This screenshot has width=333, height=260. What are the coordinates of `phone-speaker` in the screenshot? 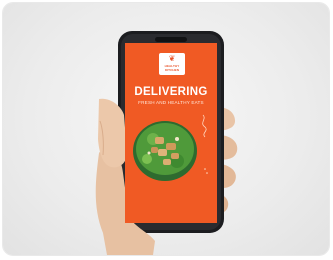 It's located at (171, 39).